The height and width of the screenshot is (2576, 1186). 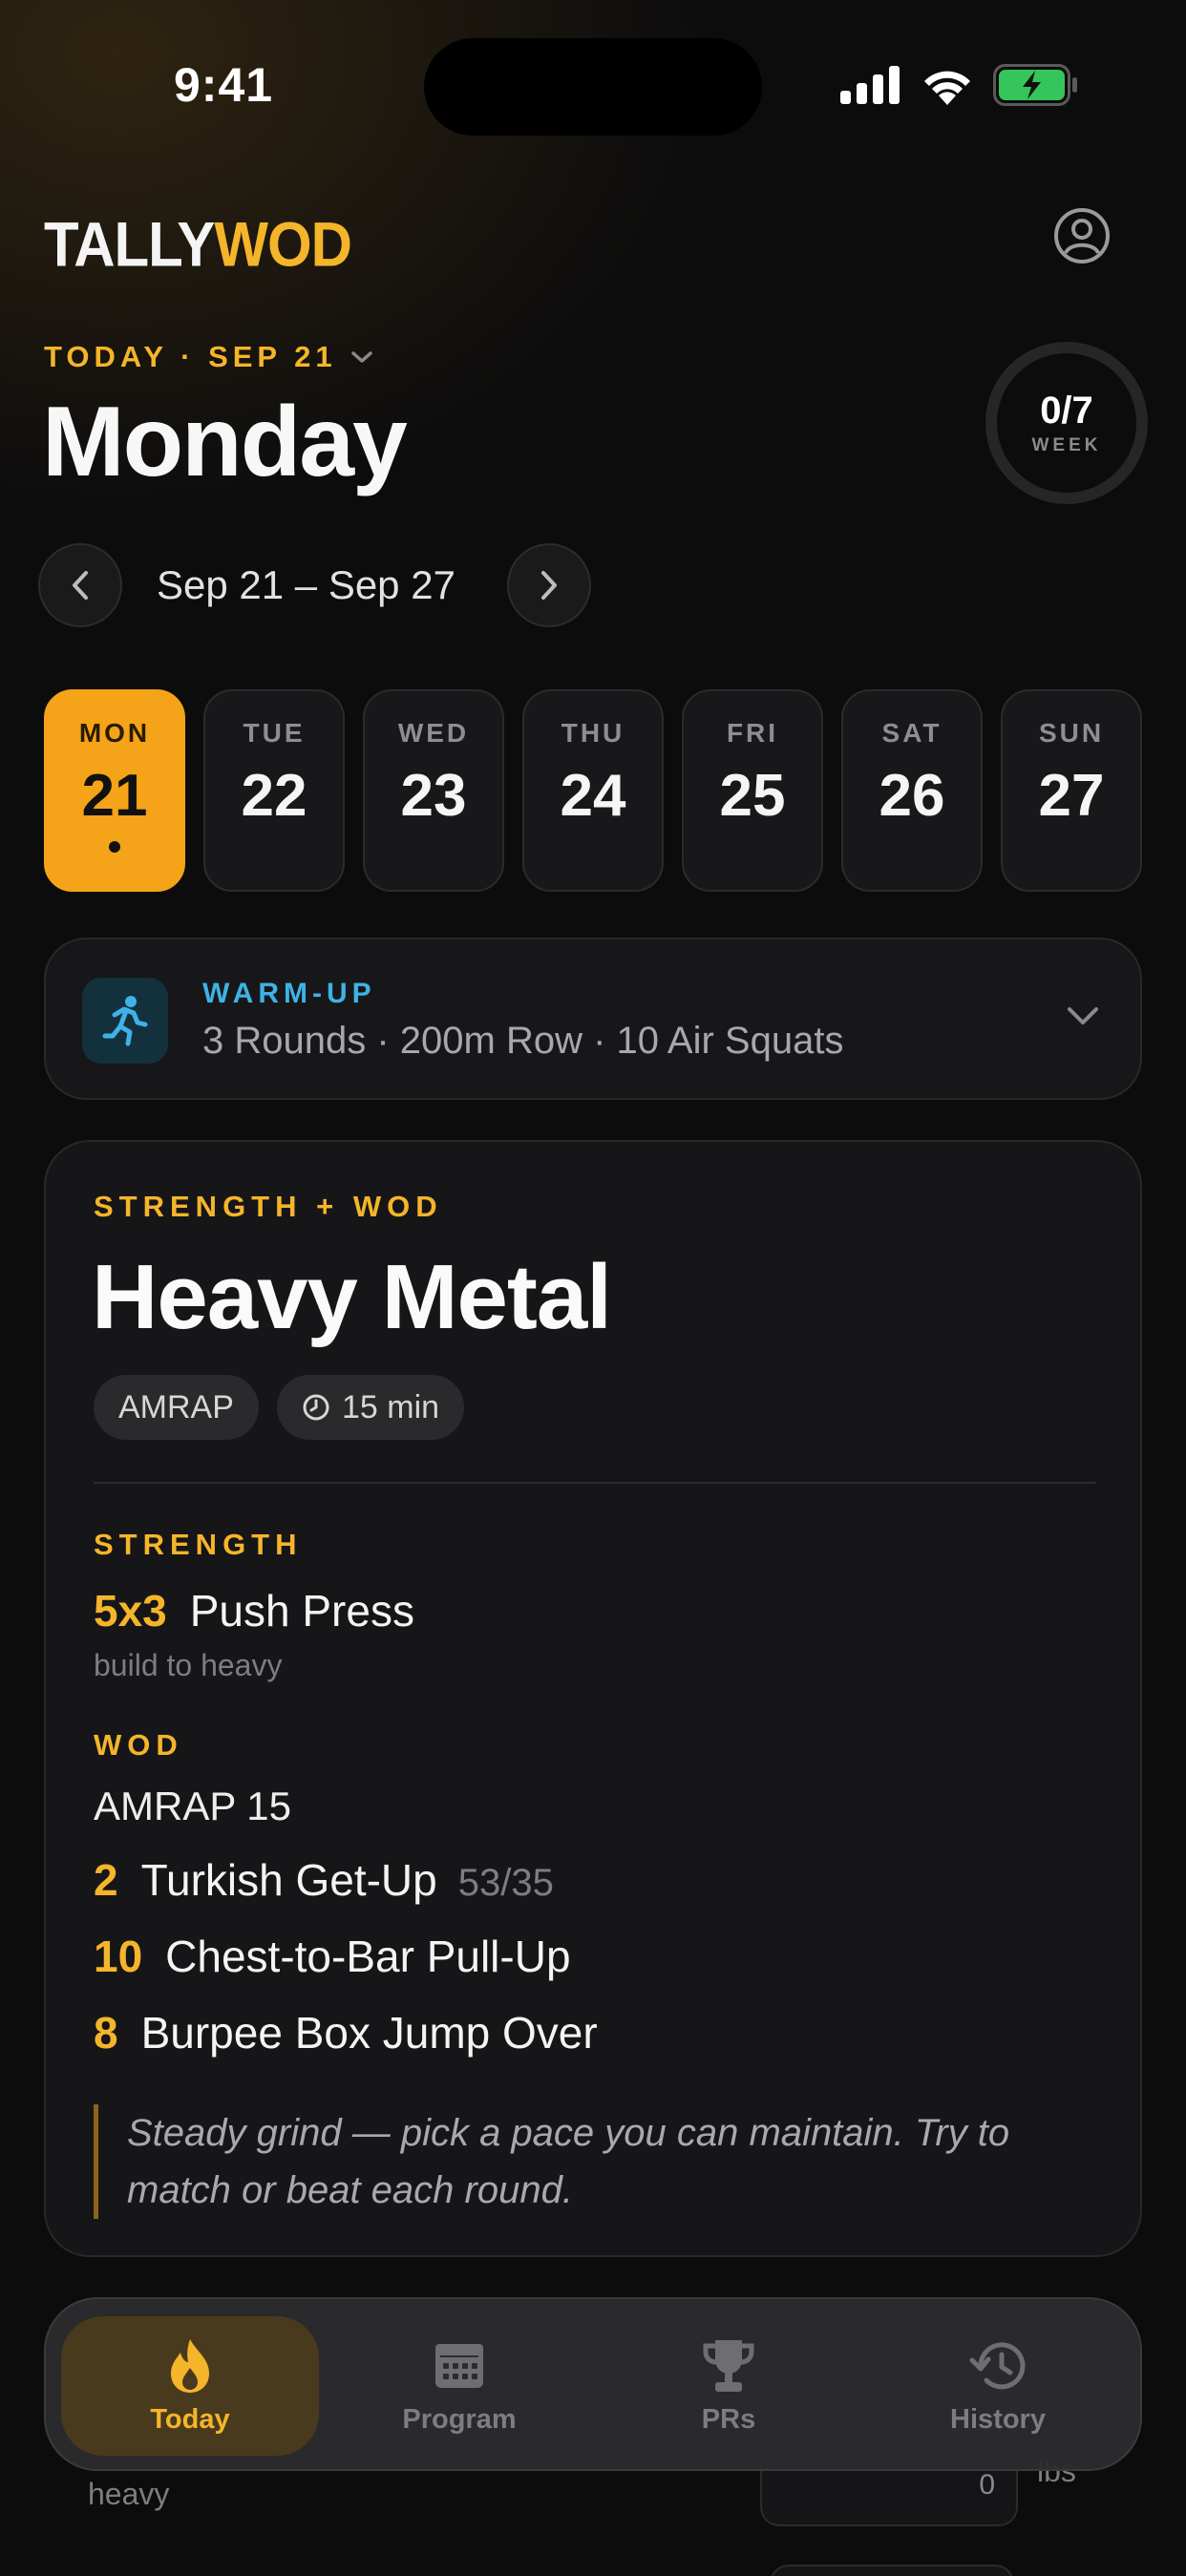 I want to click on duration-text: 15 min, so click(x=391, y=1406).